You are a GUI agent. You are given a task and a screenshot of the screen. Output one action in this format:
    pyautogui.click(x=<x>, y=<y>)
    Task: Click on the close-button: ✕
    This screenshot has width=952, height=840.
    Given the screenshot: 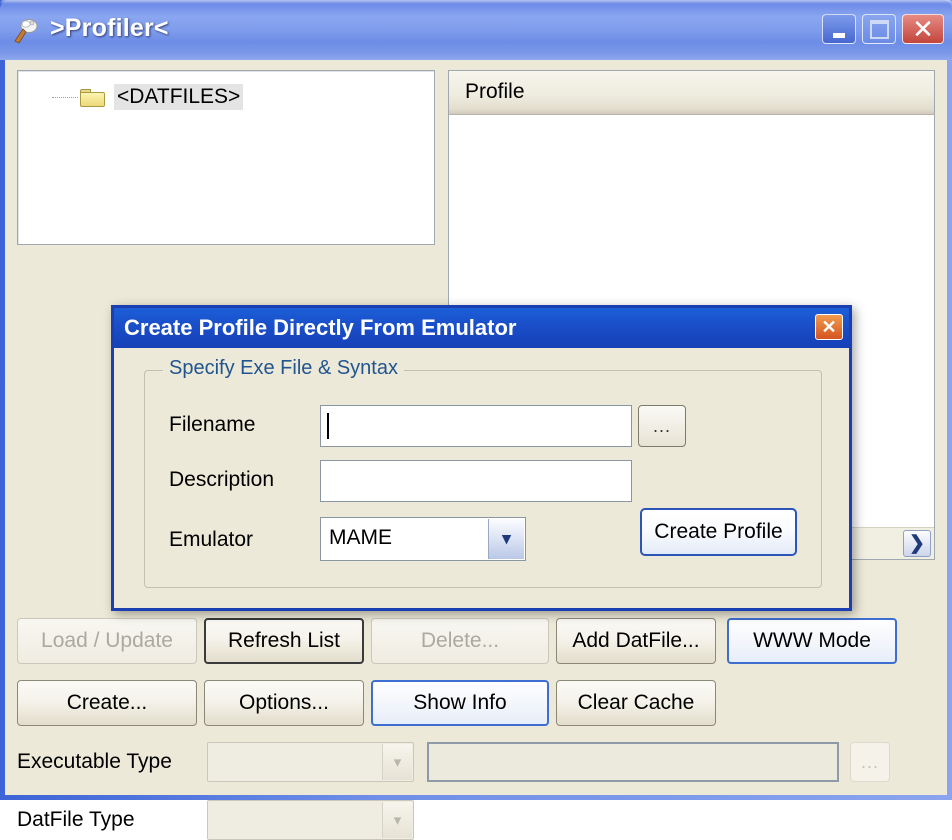 What is the action you would take?
    pyautogui.click(x=923, y=29)
    